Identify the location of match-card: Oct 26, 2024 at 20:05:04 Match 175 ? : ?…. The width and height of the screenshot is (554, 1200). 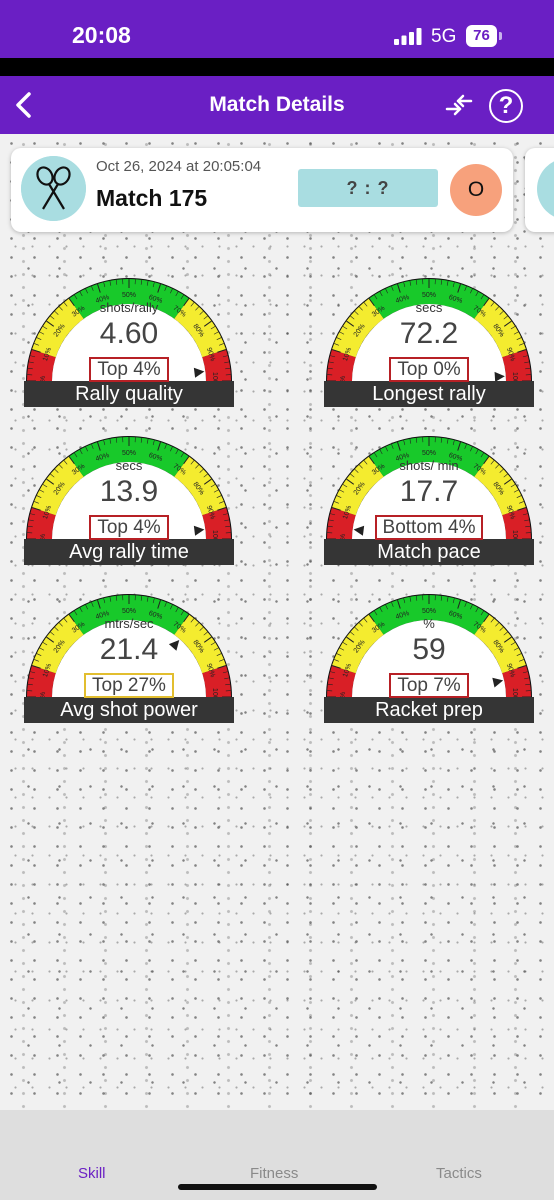
(262, 190).